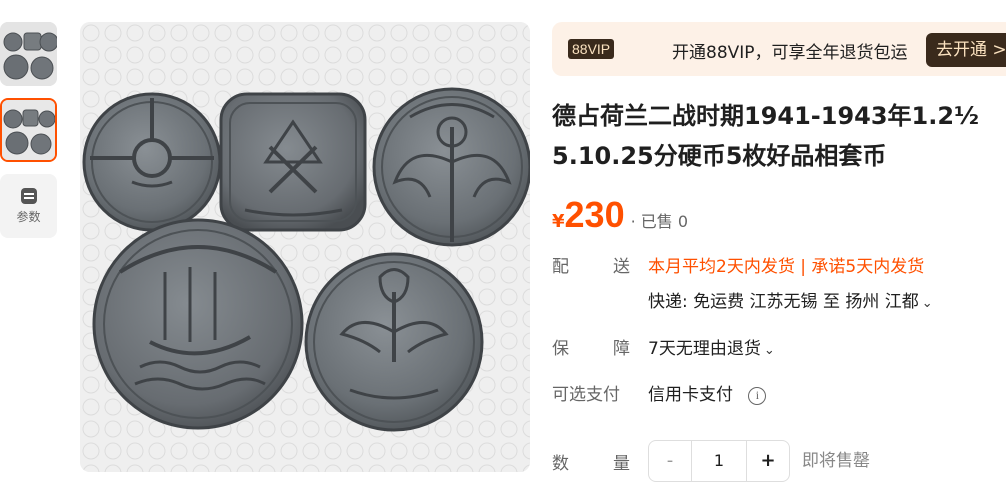 The height and width of the screenshot is (484, 1006). I want to click on coin-ten-cent, so click(451, 167).